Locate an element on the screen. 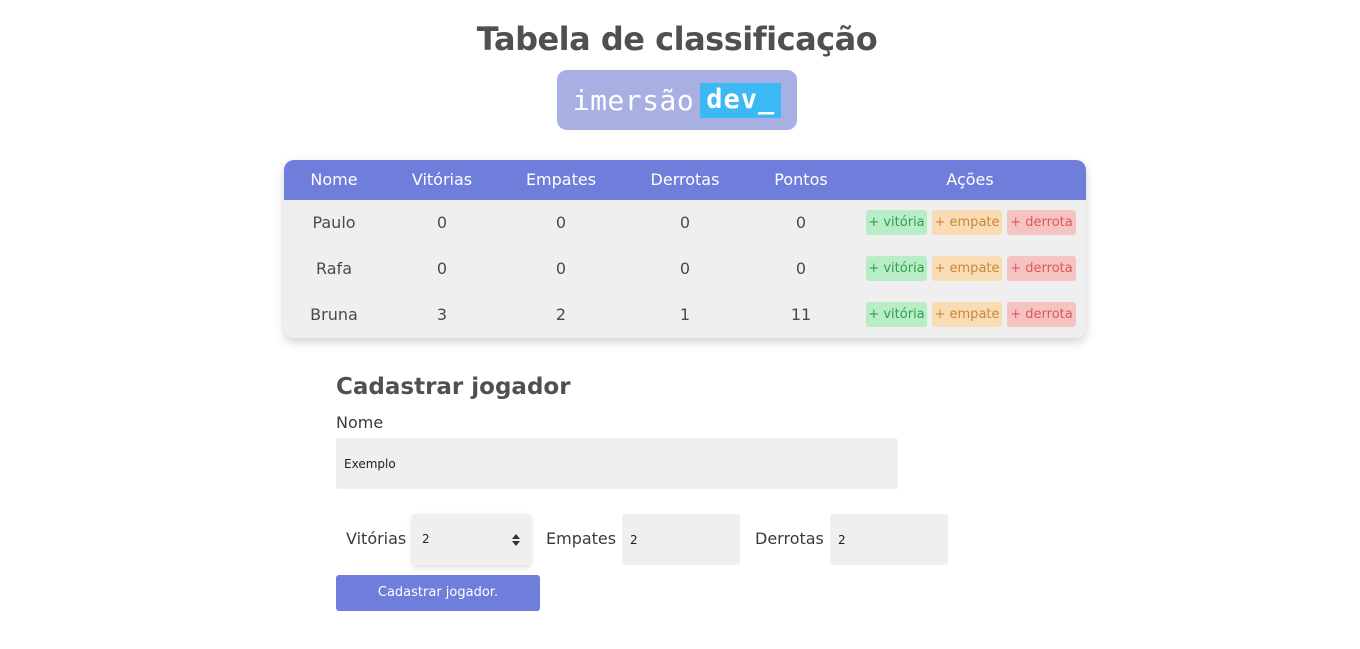 This screenshot has width=1360, height=649. imersao-dev-logo: imersão dev_ is located at coordinates (677, 100).